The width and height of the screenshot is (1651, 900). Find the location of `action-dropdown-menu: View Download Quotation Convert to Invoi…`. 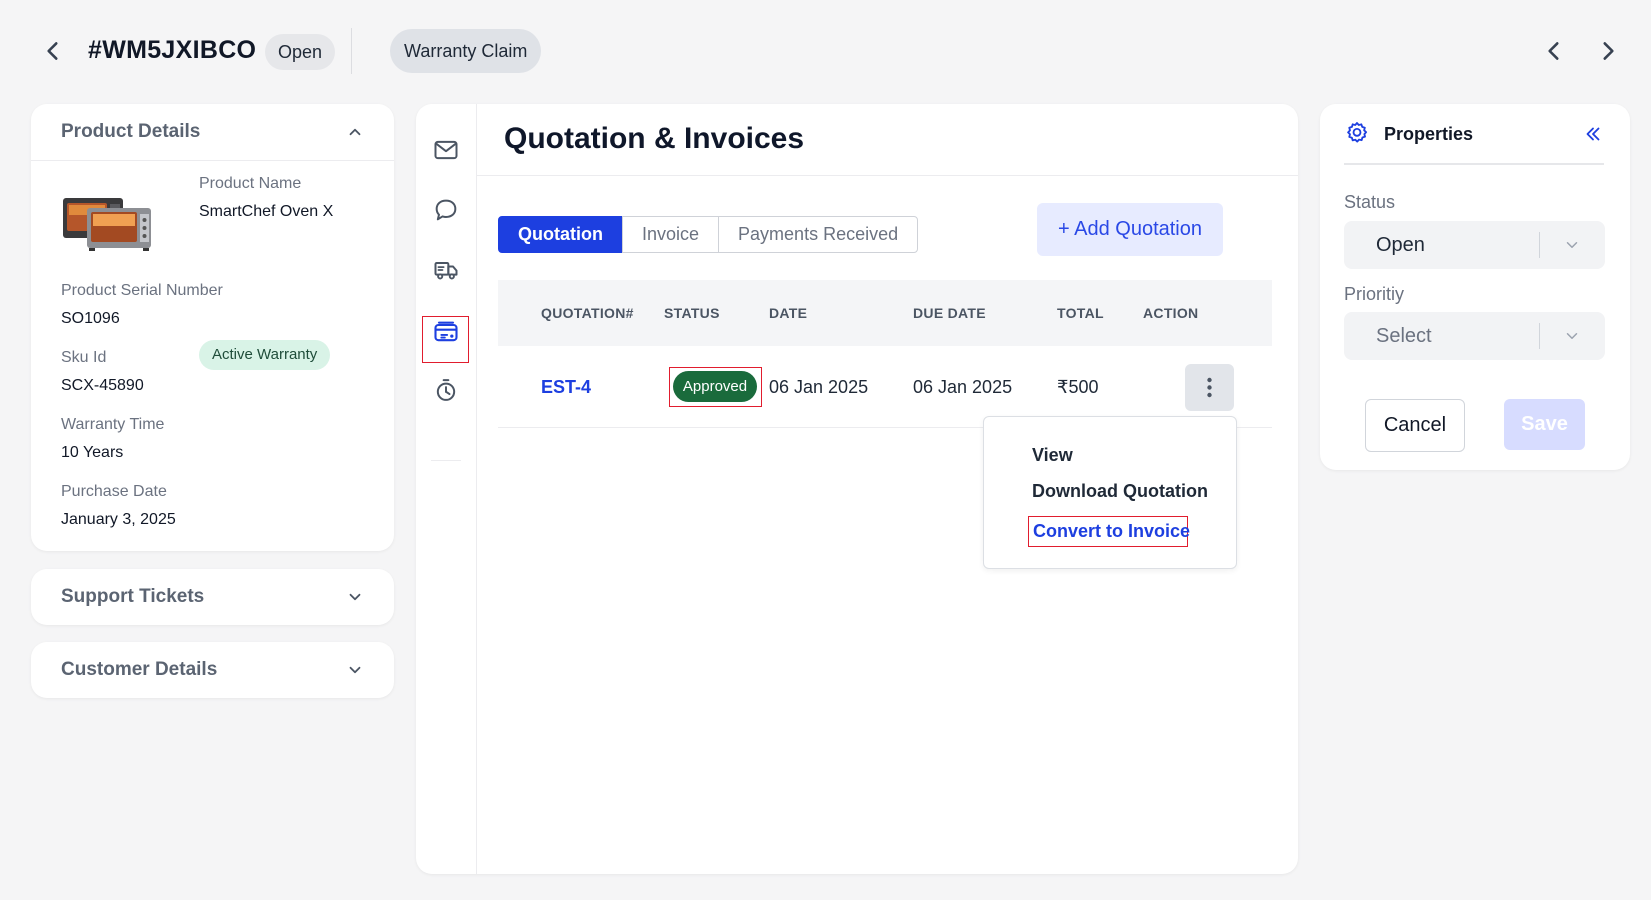

action-dropdown-menu: View Download Quotation Convert to Invoi… is located at coordinates (1110, 492).